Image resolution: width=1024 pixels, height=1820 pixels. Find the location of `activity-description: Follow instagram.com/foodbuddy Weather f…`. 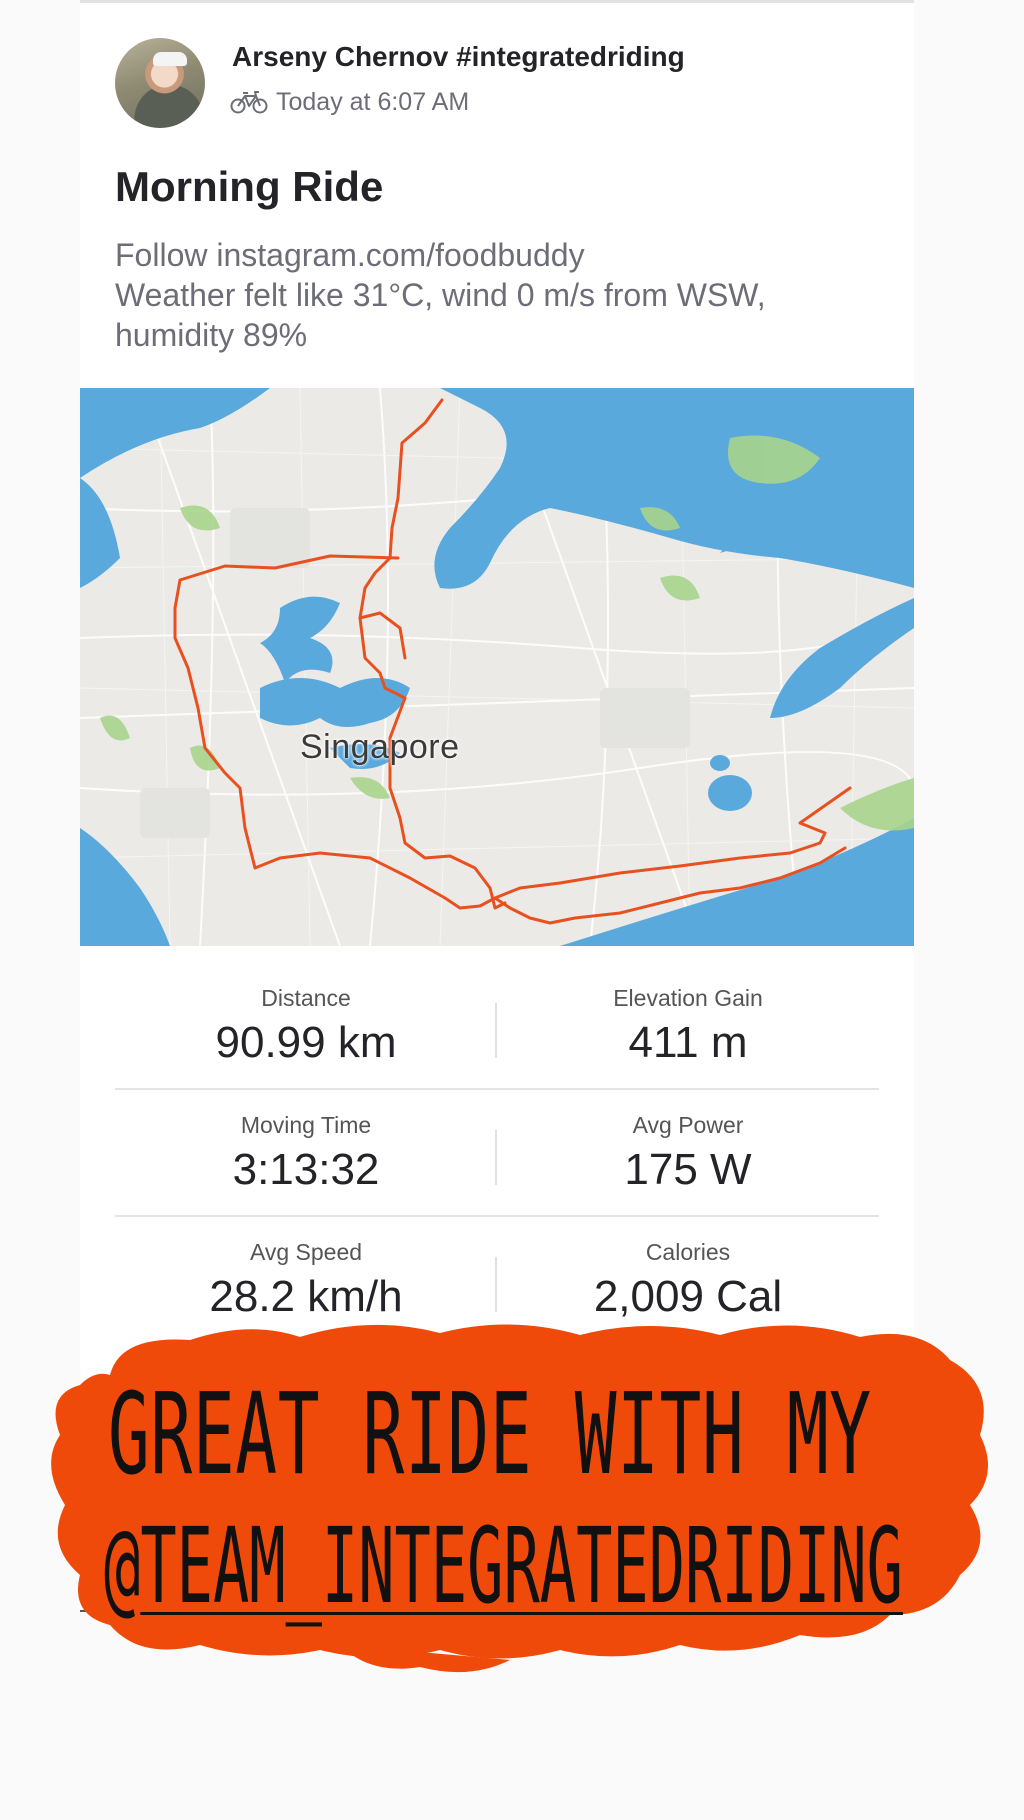

activity-description: Follow instagram.com/foodbuddy Weather f… is located at coordinates (505, 295).